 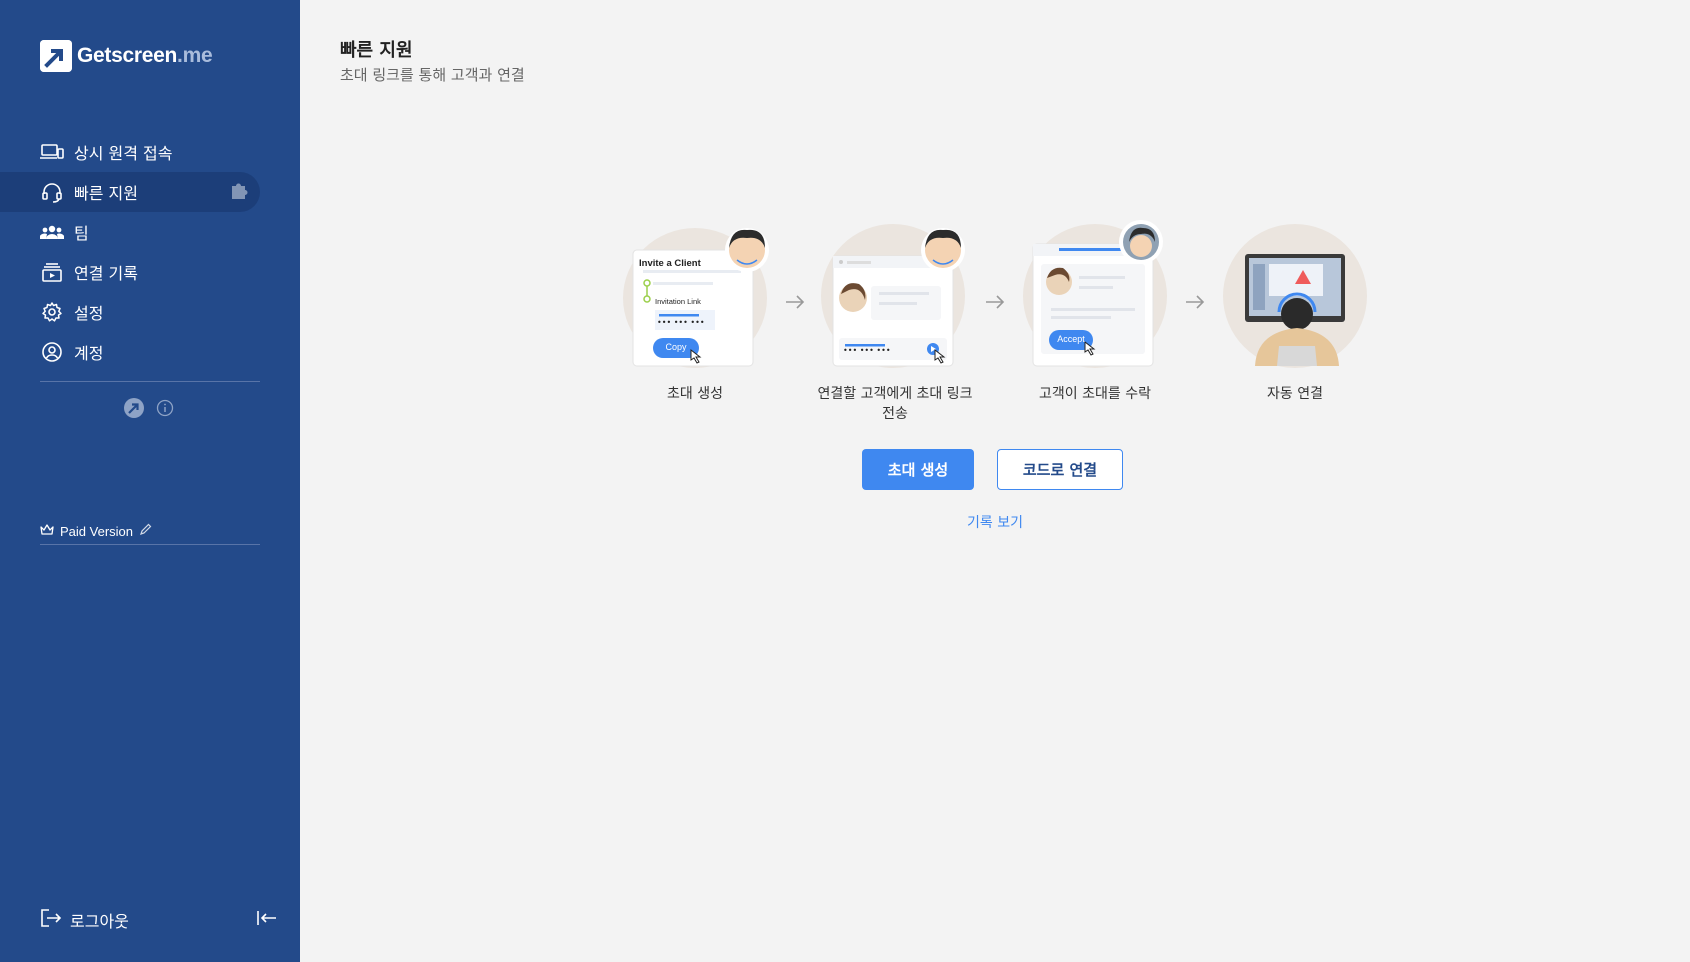 I want to click on team-icon, so click(x=52, y=232).